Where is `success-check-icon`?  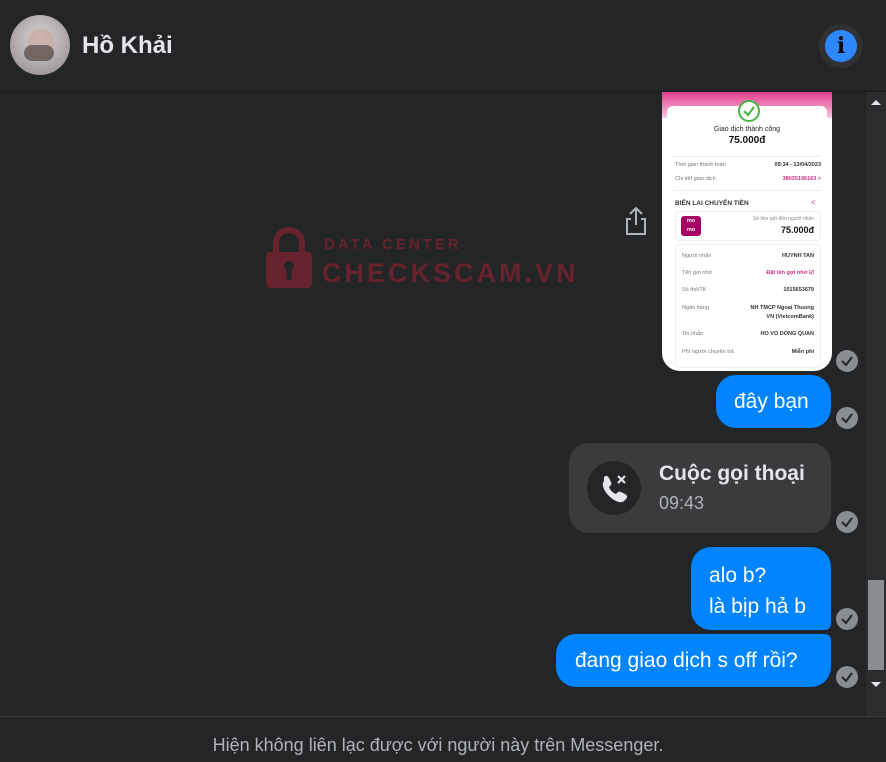 success-check-icon is located at coordinates (749, 111).